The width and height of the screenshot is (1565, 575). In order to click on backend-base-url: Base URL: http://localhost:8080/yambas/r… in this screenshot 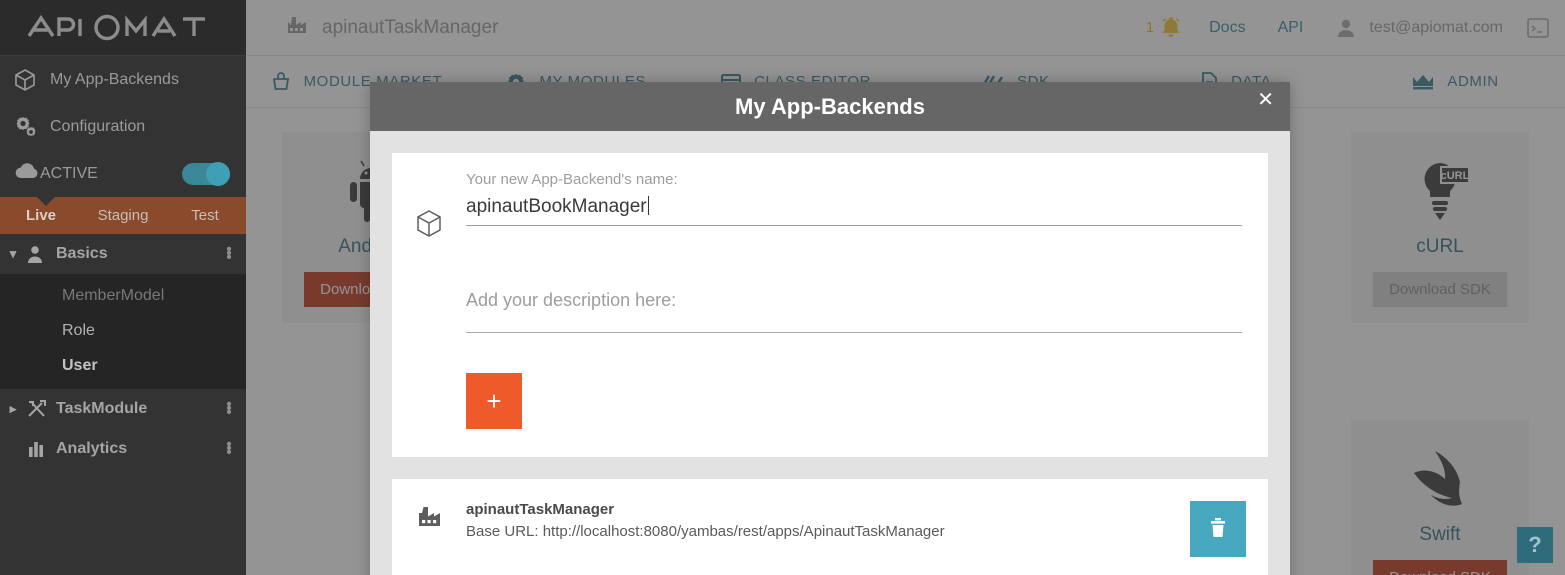, I will do `click(705, 531)`.